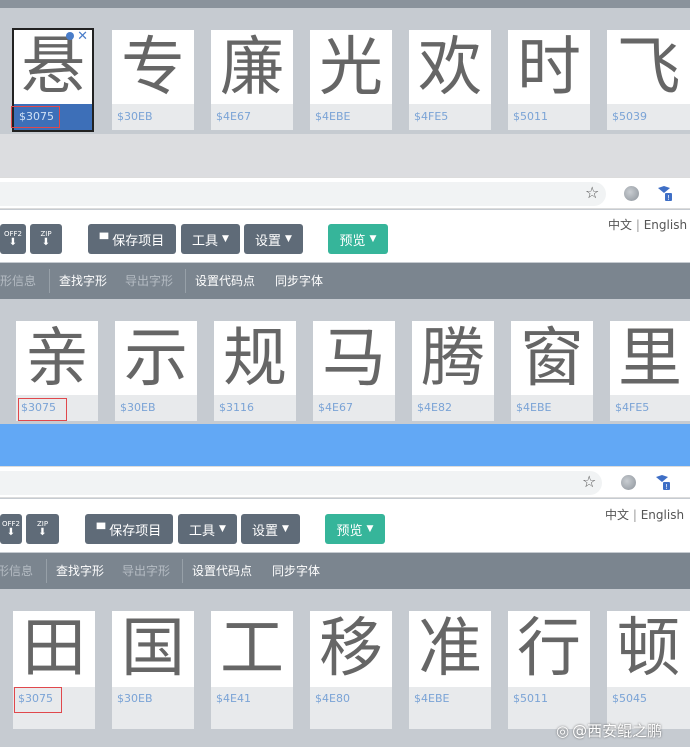  Describe the element at coordinates (617, 731) in the screenshot. I see `watermark-text: @西安鲲之鹏` at that location.